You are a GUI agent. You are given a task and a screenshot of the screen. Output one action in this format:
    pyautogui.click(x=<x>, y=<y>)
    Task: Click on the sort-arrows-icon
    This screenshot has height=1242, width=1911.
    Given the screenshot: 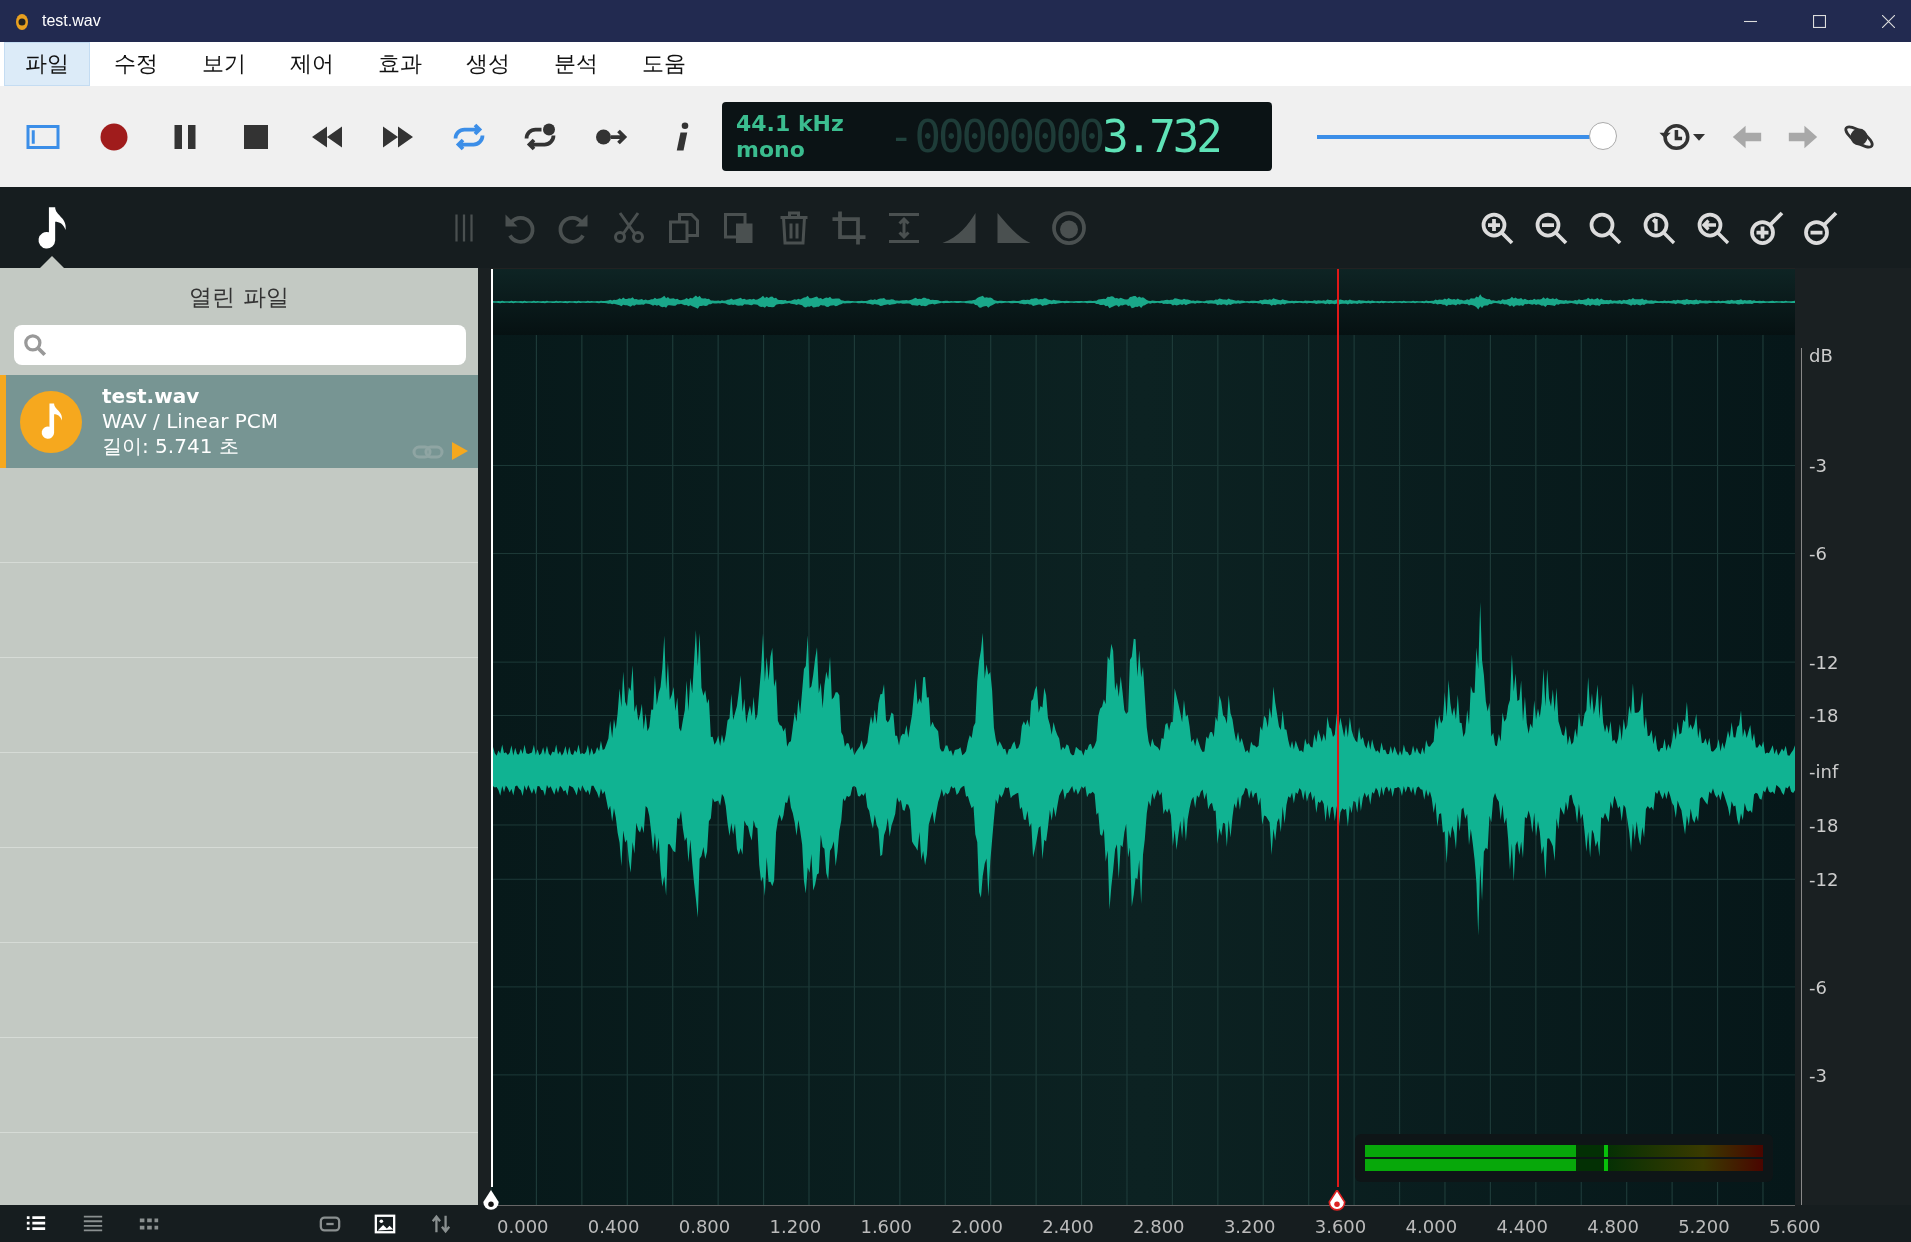 What is the action you would take?
    pyautogui.click(x=441, y=1224)
    